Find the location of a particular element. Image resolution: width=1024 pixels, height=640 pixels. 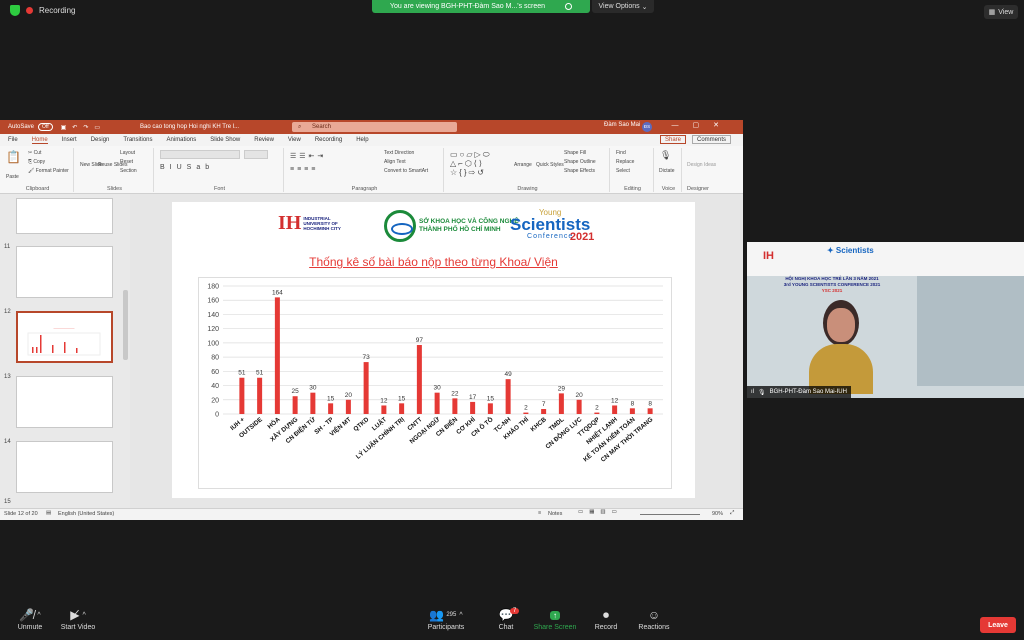

select-button: Select is located at coordinates (623, 171).